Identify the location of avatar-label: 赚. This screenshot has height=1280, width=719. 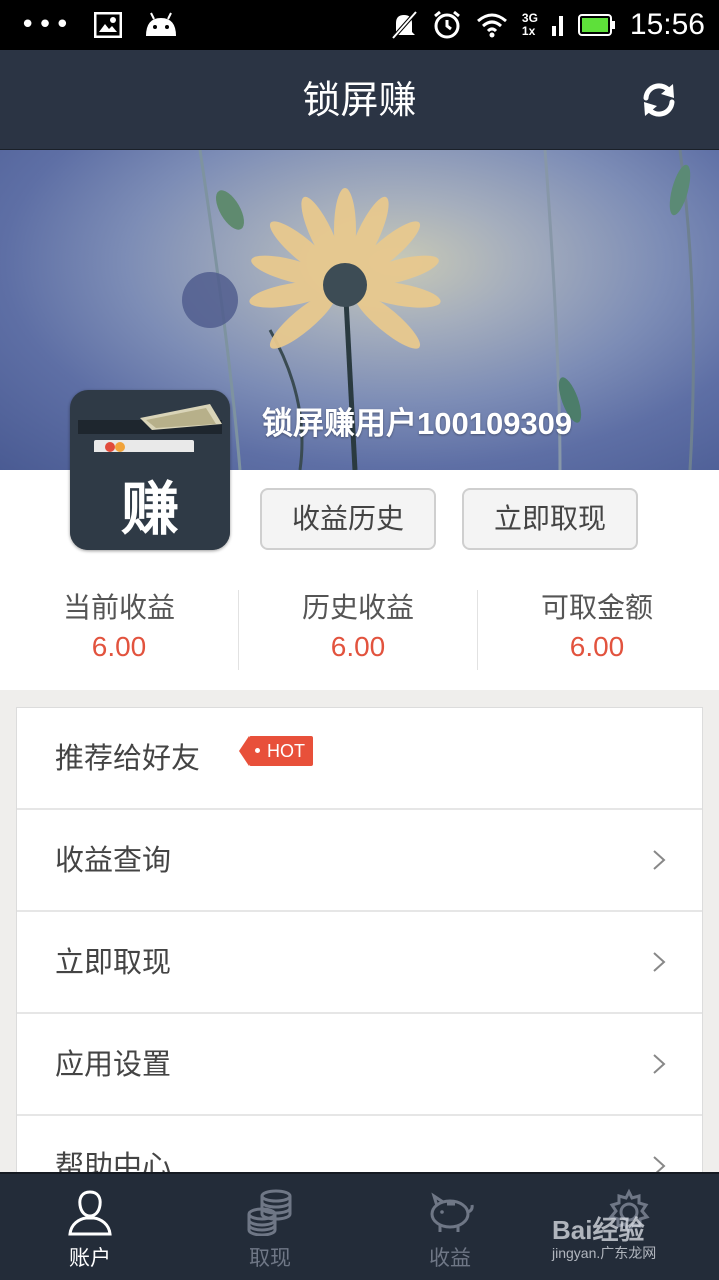
(149, 509).